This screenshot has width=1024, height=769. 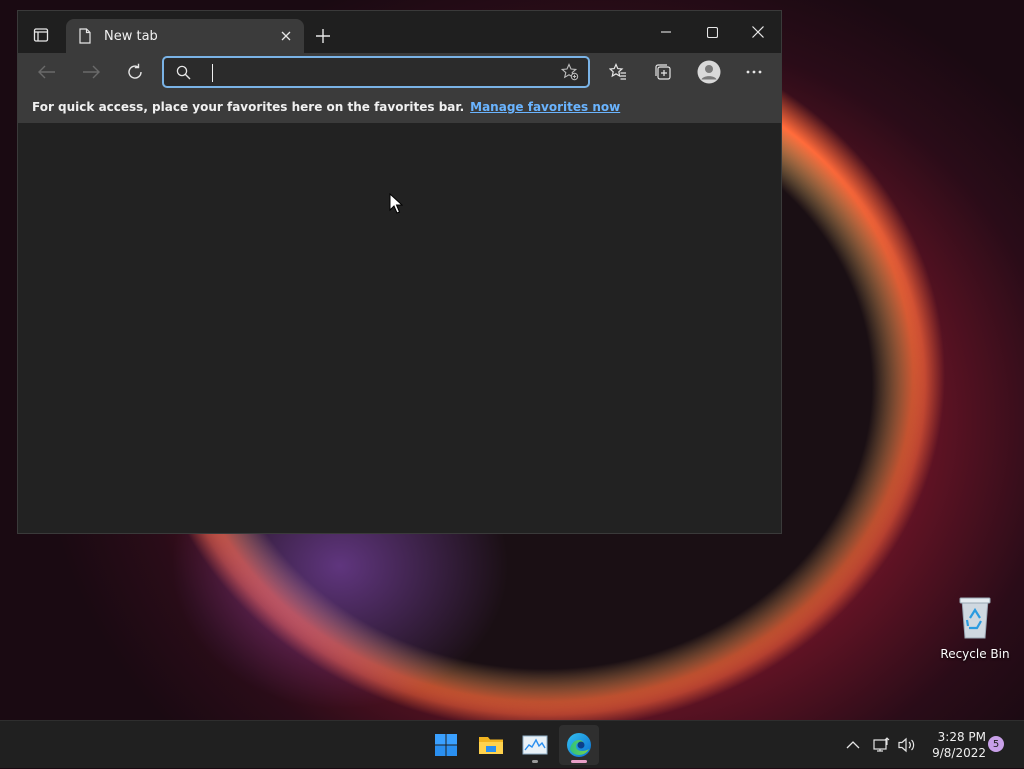 What do you see at coordinates (135, 72) in the screenshot?
I see `refresh-button` at bounding box center [135, 72].